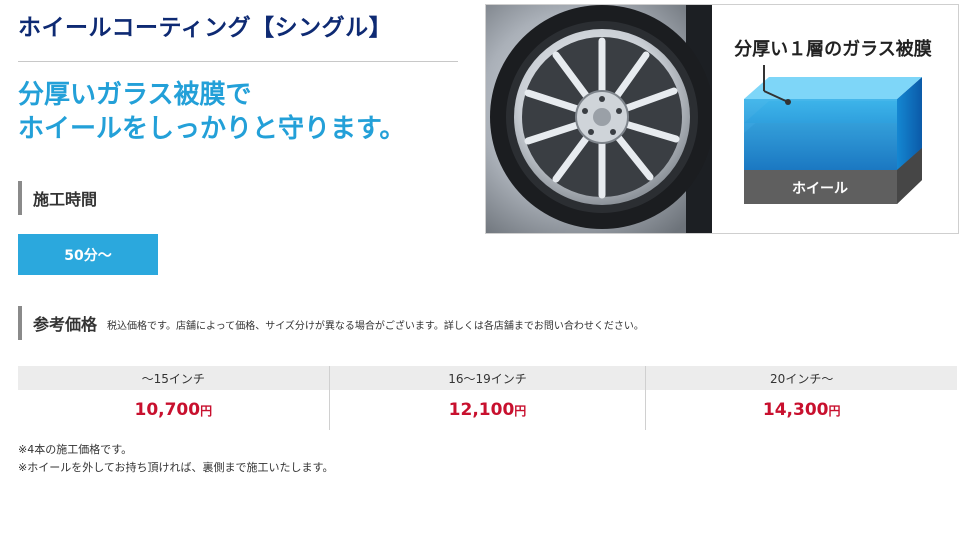 This screenshot has width=971, height=542. I want to click on price-table-value-row: 10,700円 12,100円 14,300円, so click(487, 410).